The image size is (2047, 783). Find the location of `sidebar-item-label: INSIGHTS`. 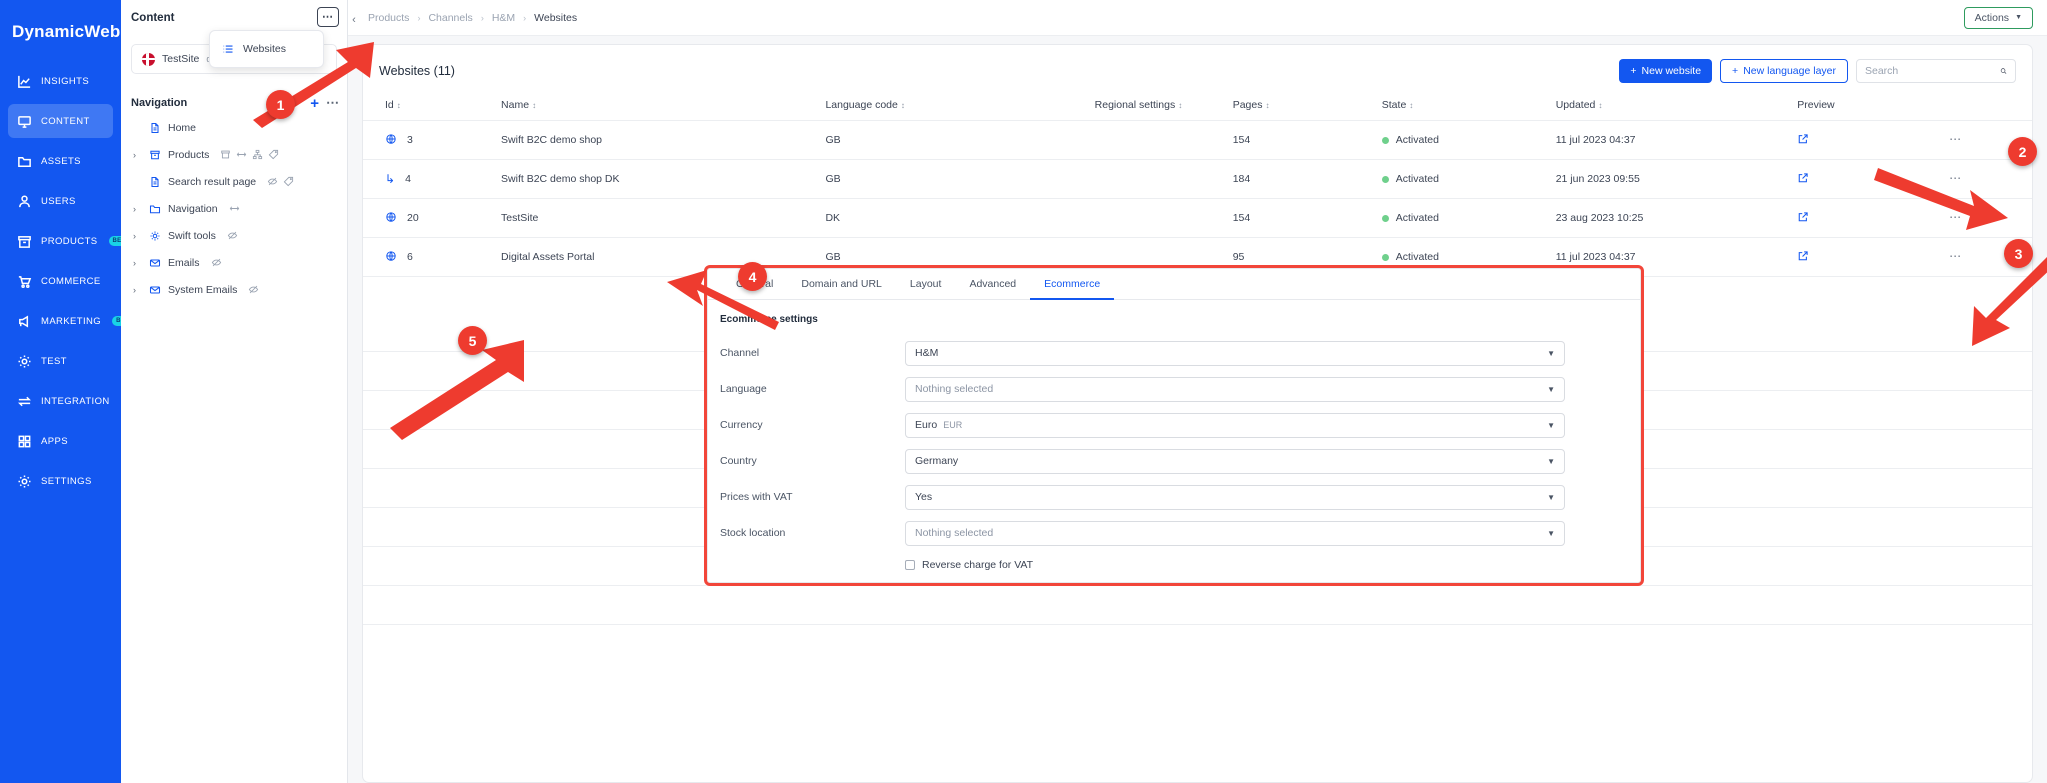

sidebar-item-label: INSIGHTS is located at coordinates (65, 81).